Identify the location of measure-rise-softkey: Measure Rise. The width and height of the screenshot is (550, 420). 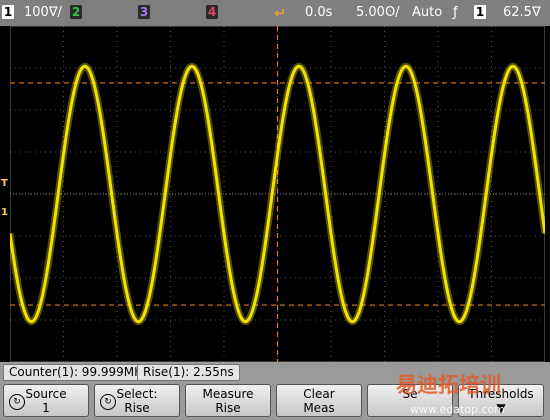
(228, 400).